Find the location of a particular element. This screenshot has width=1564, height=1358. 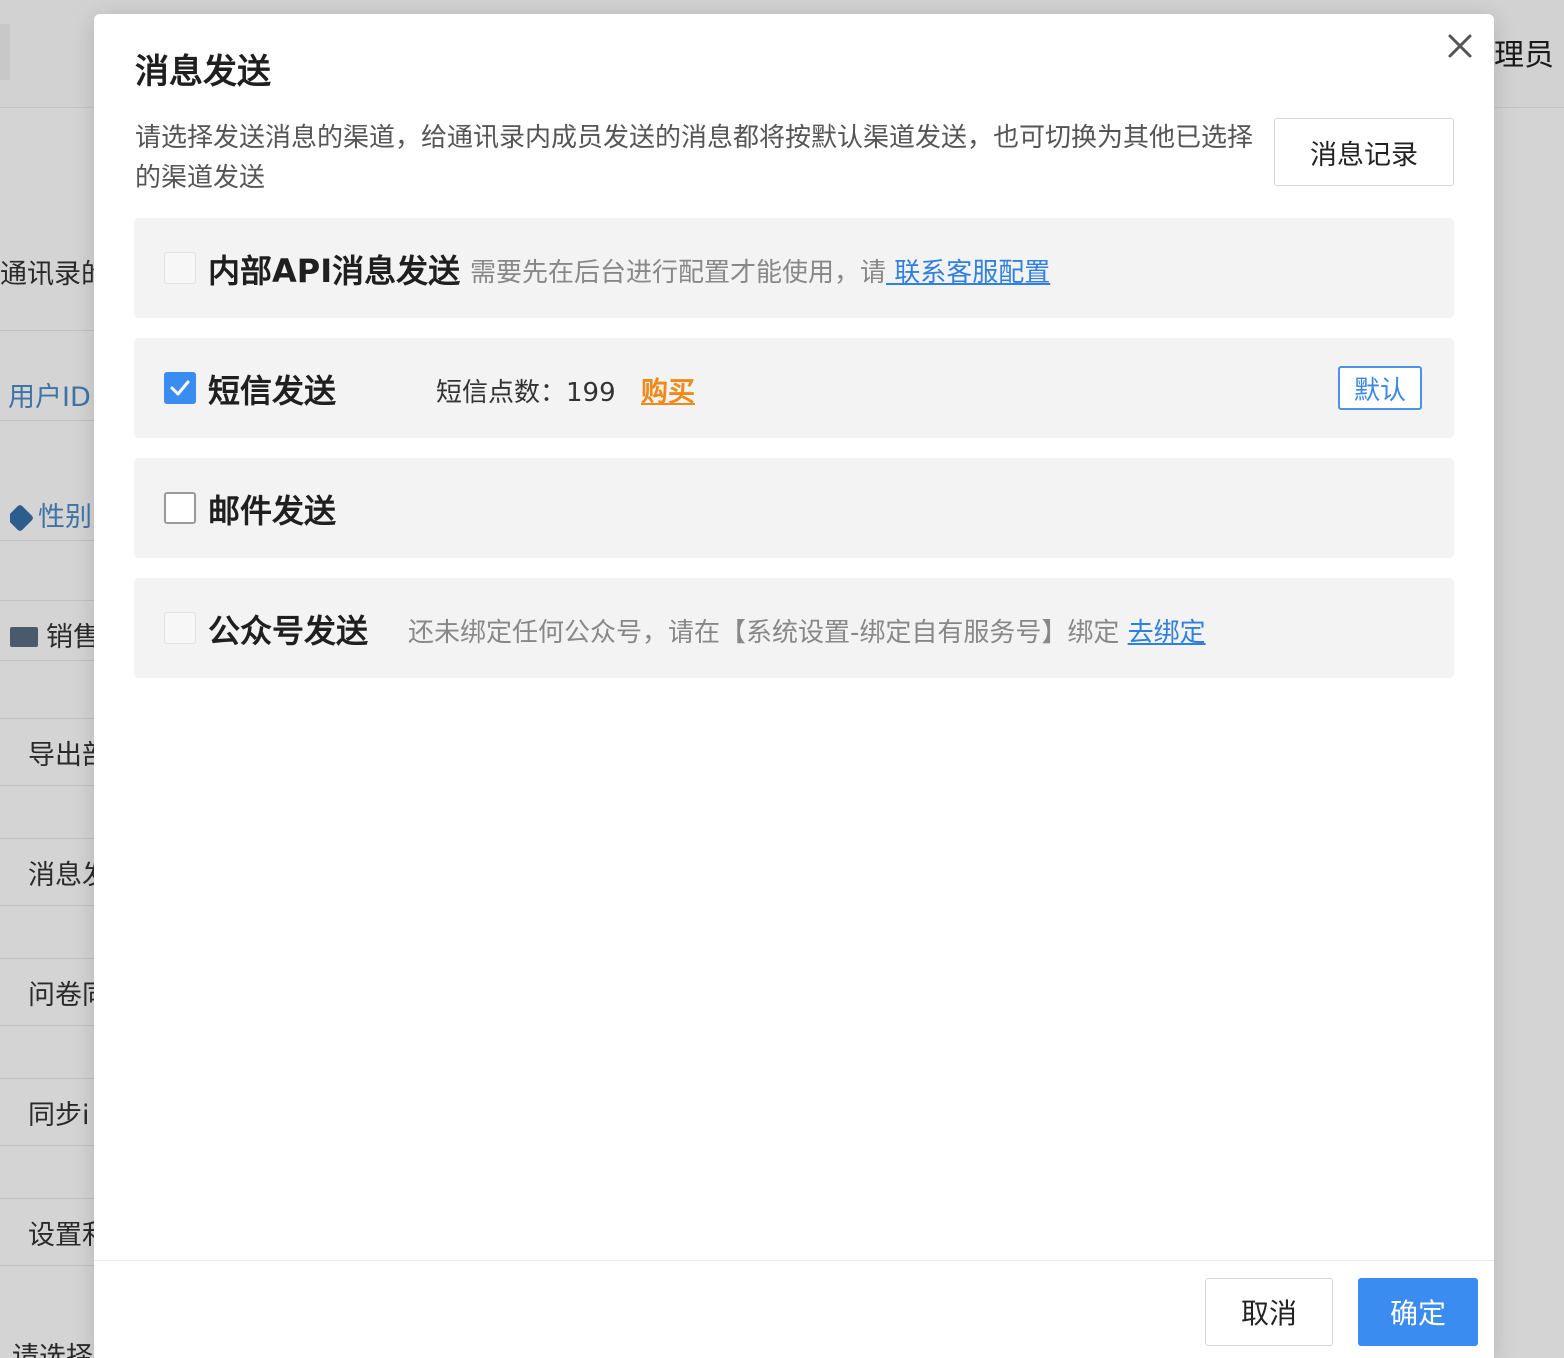

channel-official-account-note-text: 还未绑定任何公众号，请在【系统设置-绑定自有服务号】绑定 is located at coordinates (764, 633).